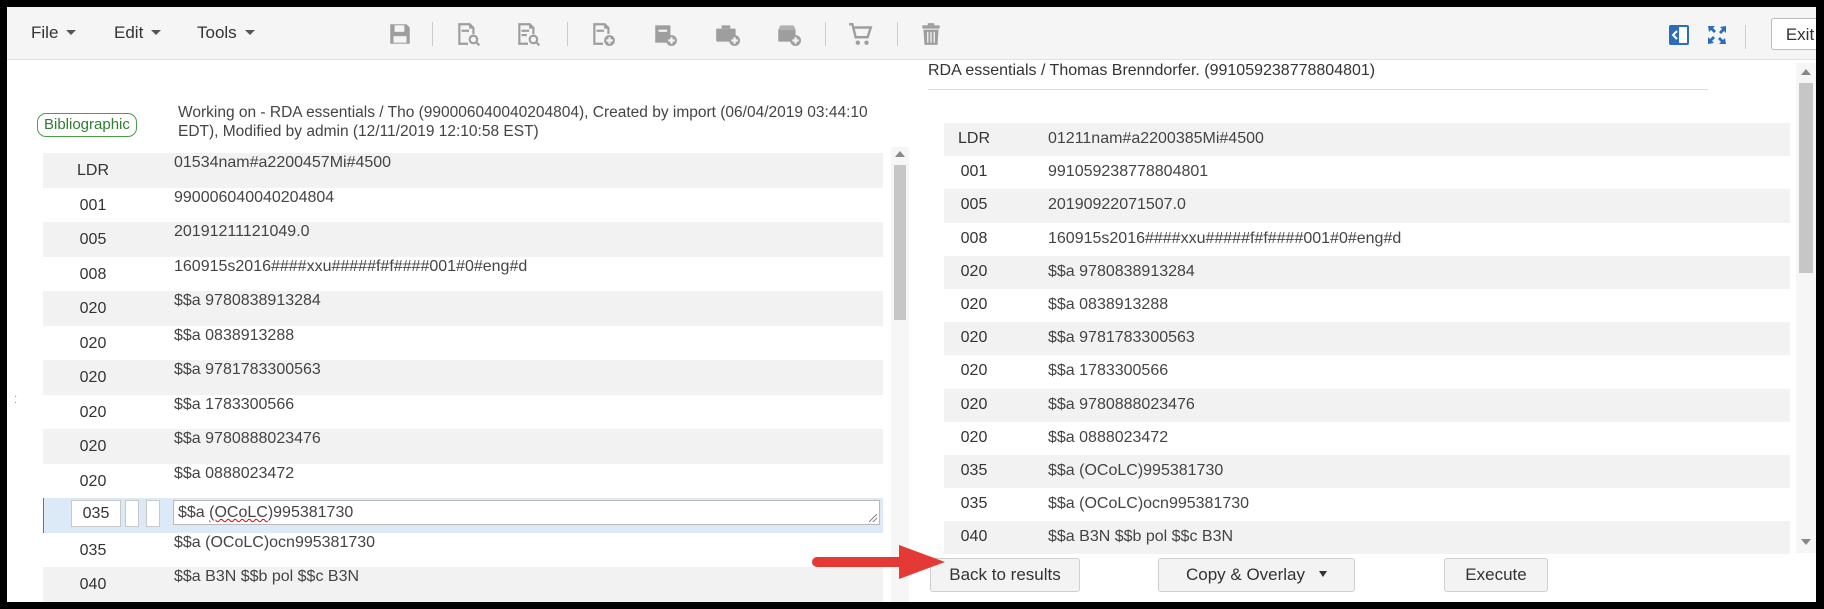 This screenshot has width=1824, height=609. I want to click on record-find-icon, so click(528, 34).